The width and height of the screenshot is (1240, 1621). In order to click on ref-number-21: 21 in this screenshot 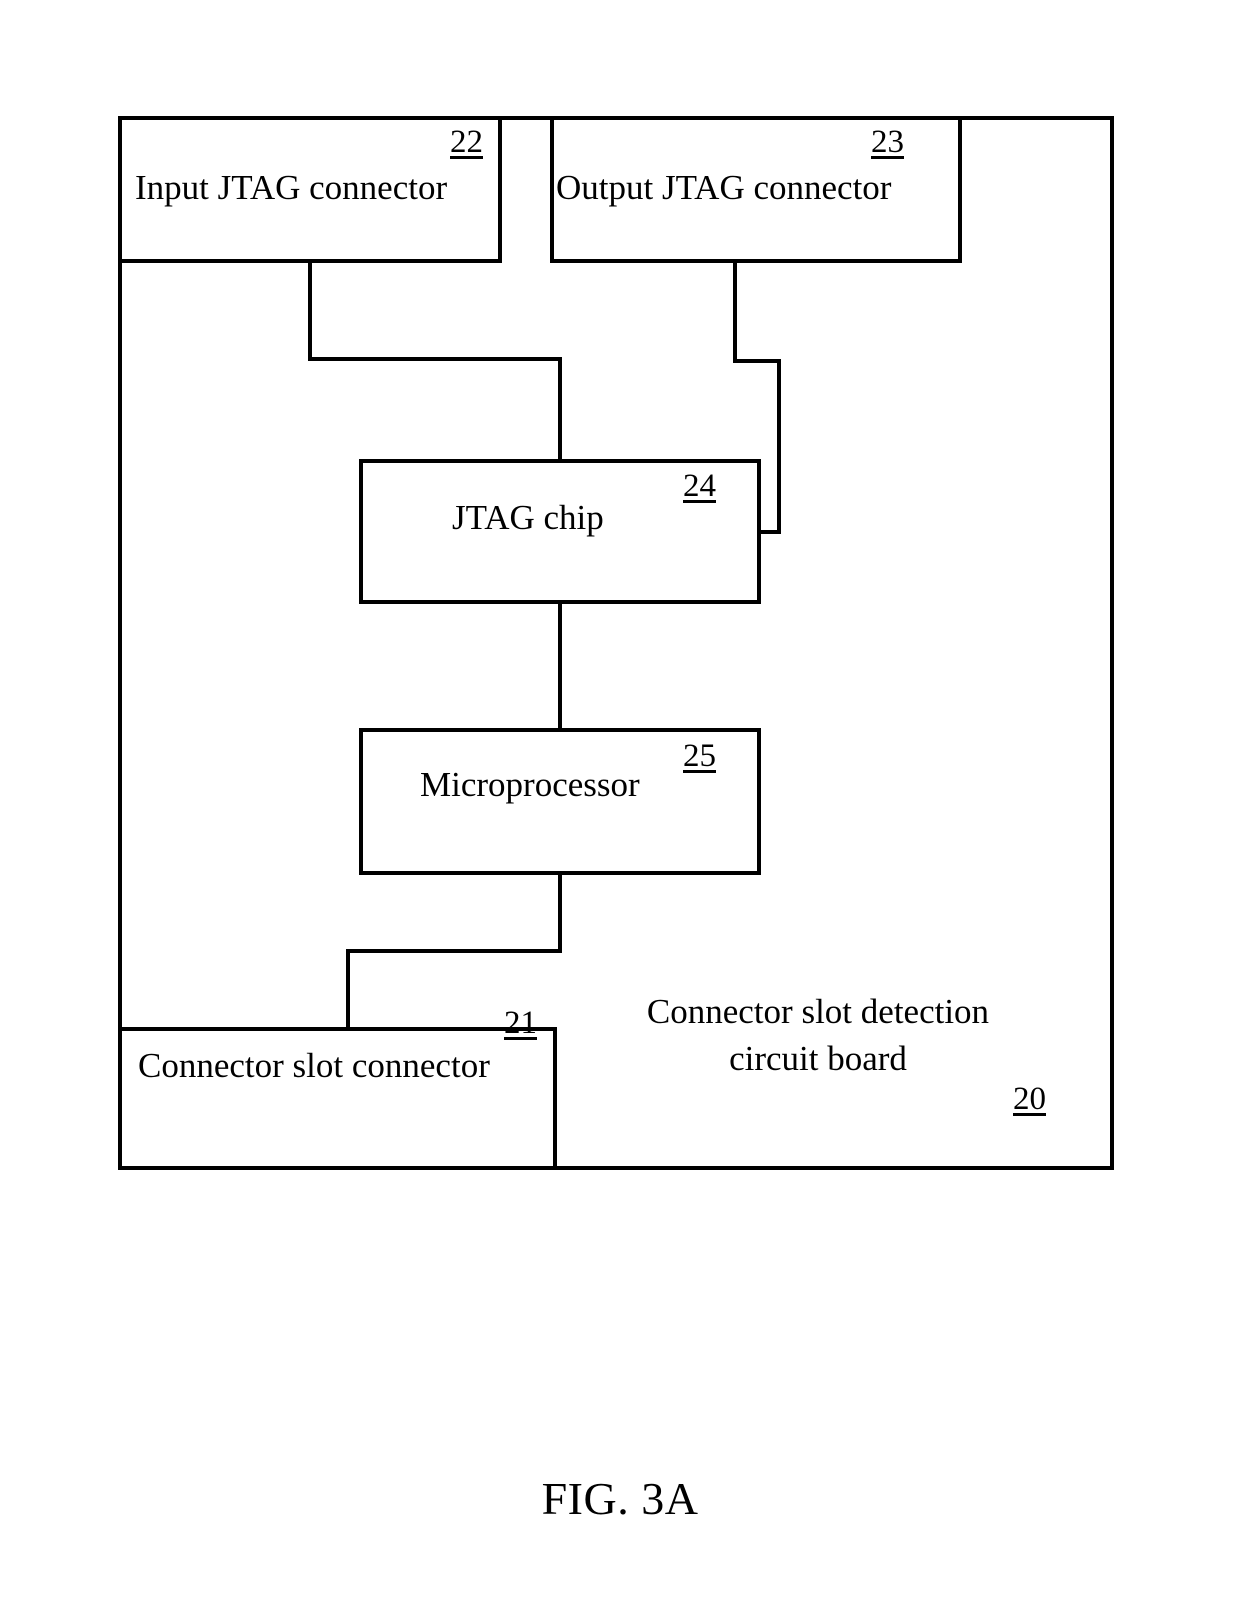, I will do `click(520, 1023)`.